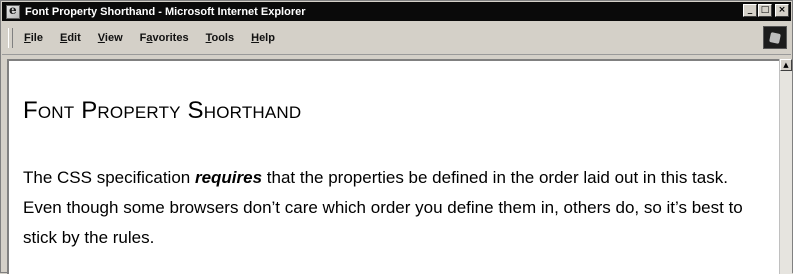 The image size is (793, 274). Describe the element at coordinates (220, 38) in the screenshot. I see `menu-tools: Tools` at that location.